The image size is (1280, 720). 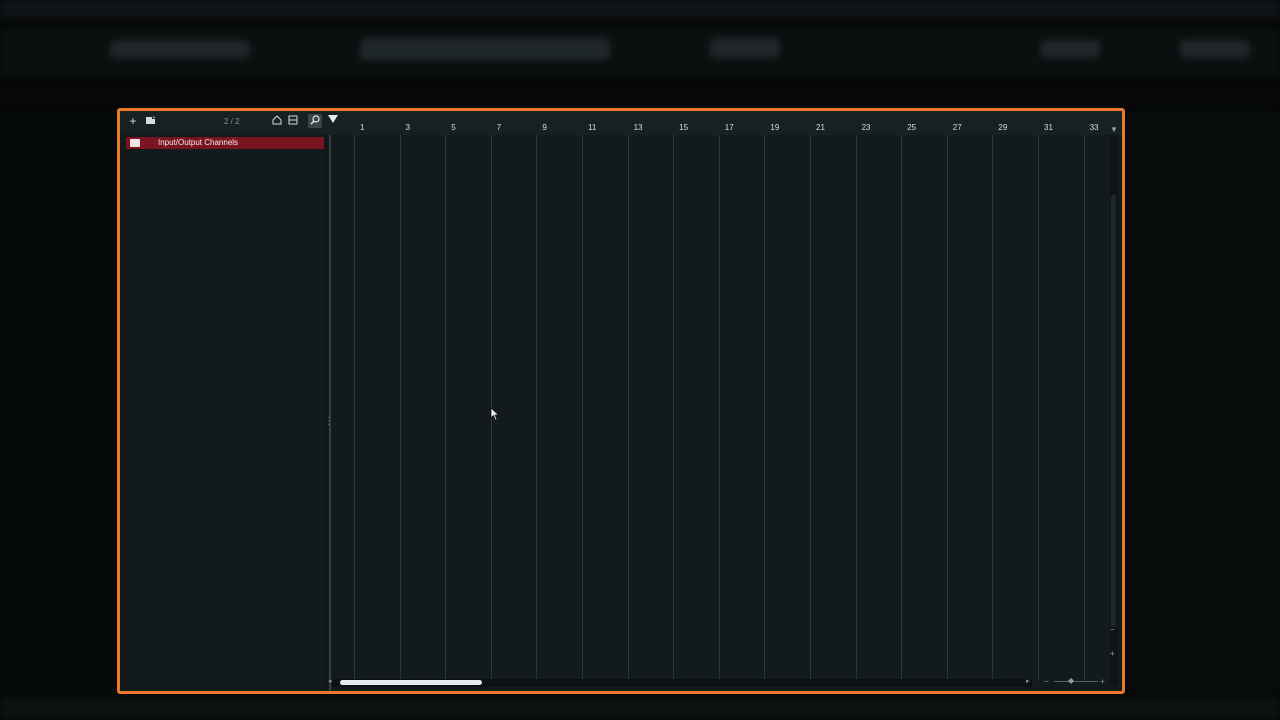 I want to click on vertical-scrollbar: ▼ − +, so click(x=1114, y=405).